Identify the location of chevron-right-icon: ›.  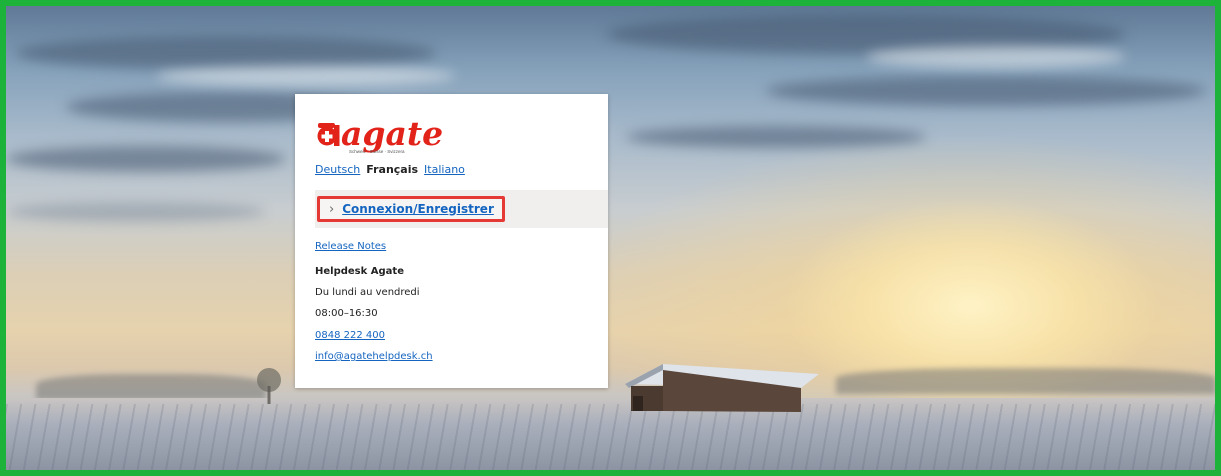
(332, 209).